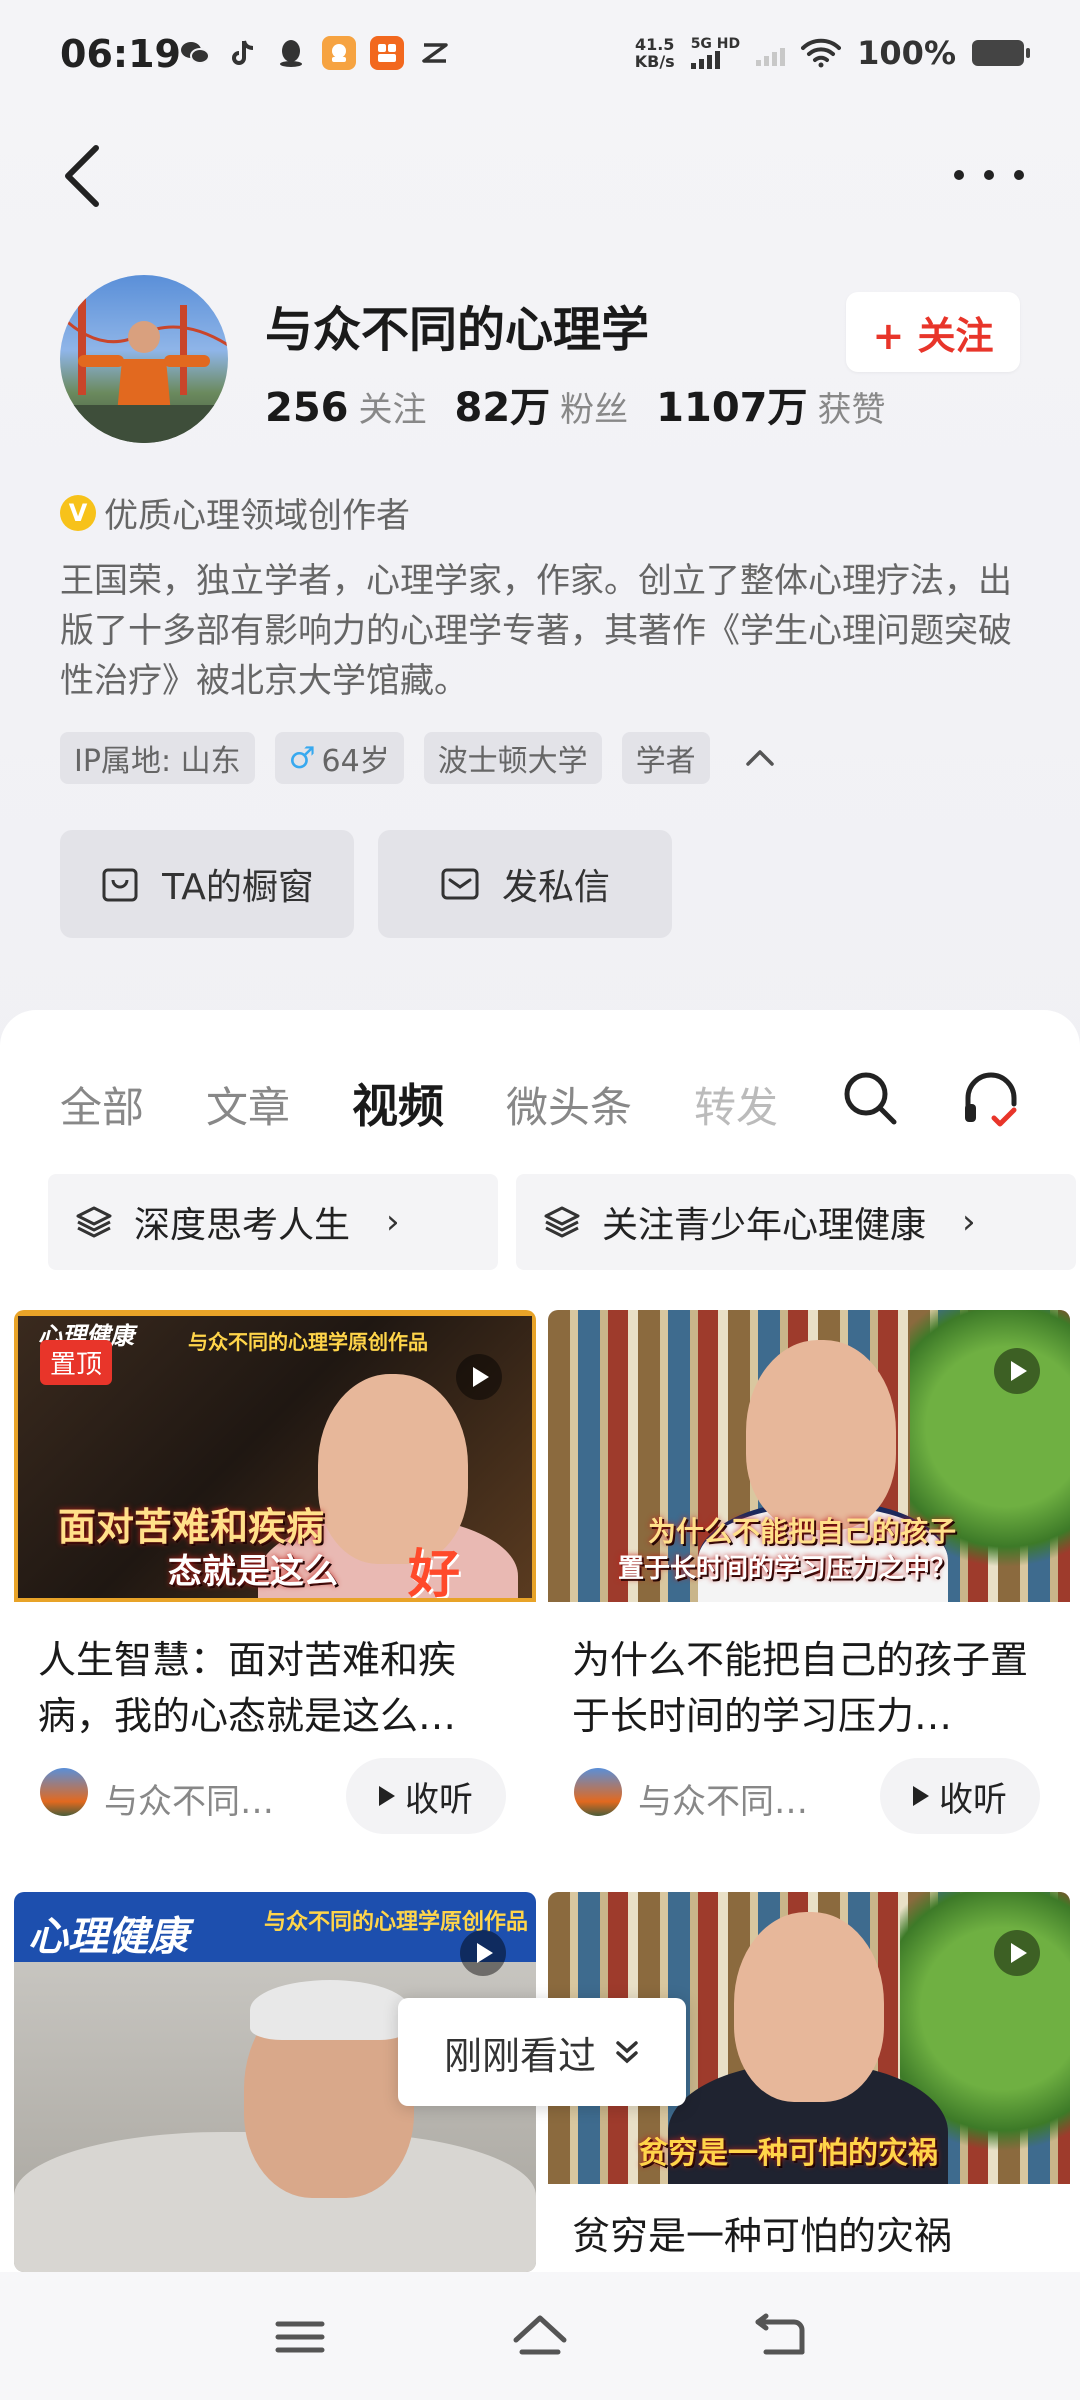 This screenshot has width=1080, height=2400. Describe the element at coordinates (540, 55) in the screenshot. I see `status-bar: 06:19 41.5 KB/s 5G HD 100%` at that location.